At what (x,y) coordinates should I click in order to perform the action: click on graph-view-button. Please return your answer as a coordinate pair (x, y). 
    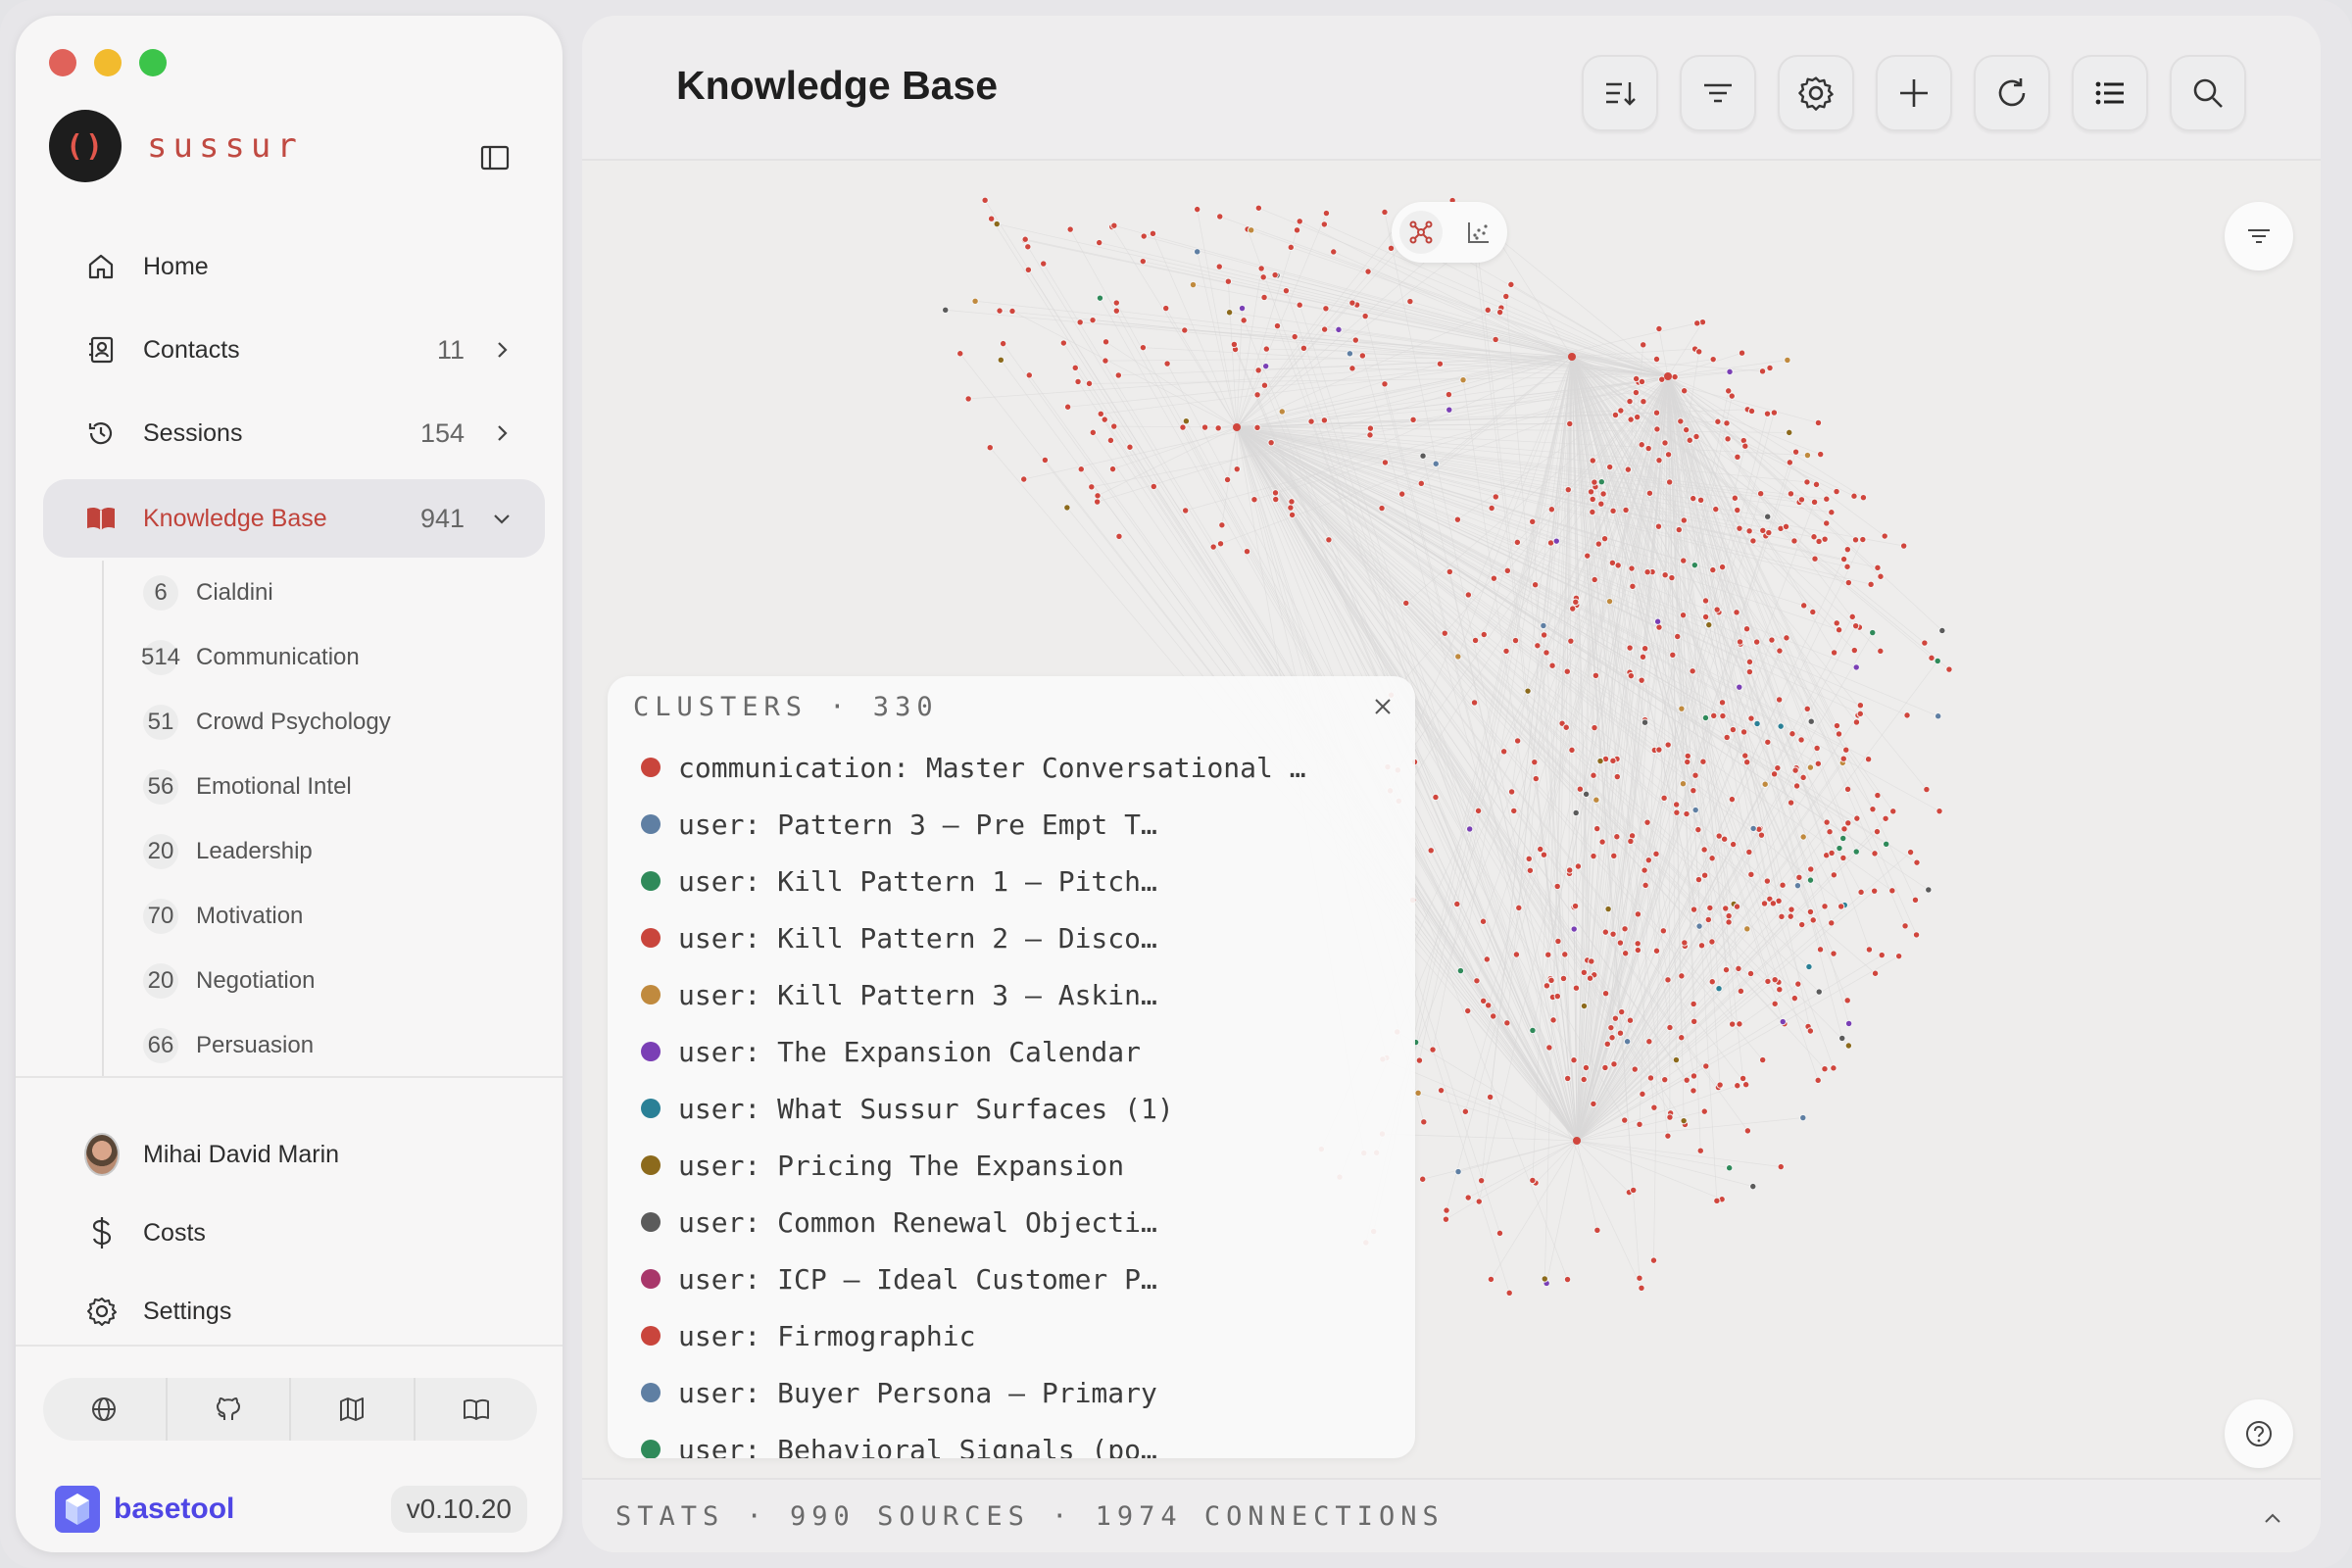
    Looking at the image, I should click on (1420, 232).